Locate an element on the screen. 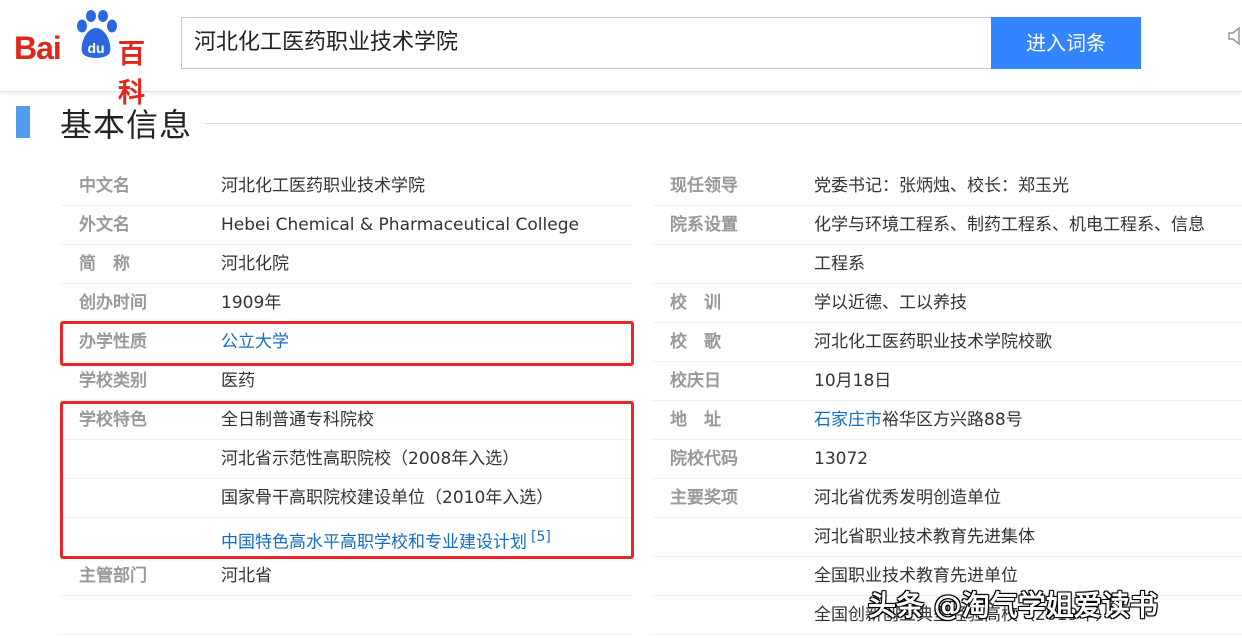  row-value: 河北化工医药职业技术学院 is located at coordinates (323, 186).